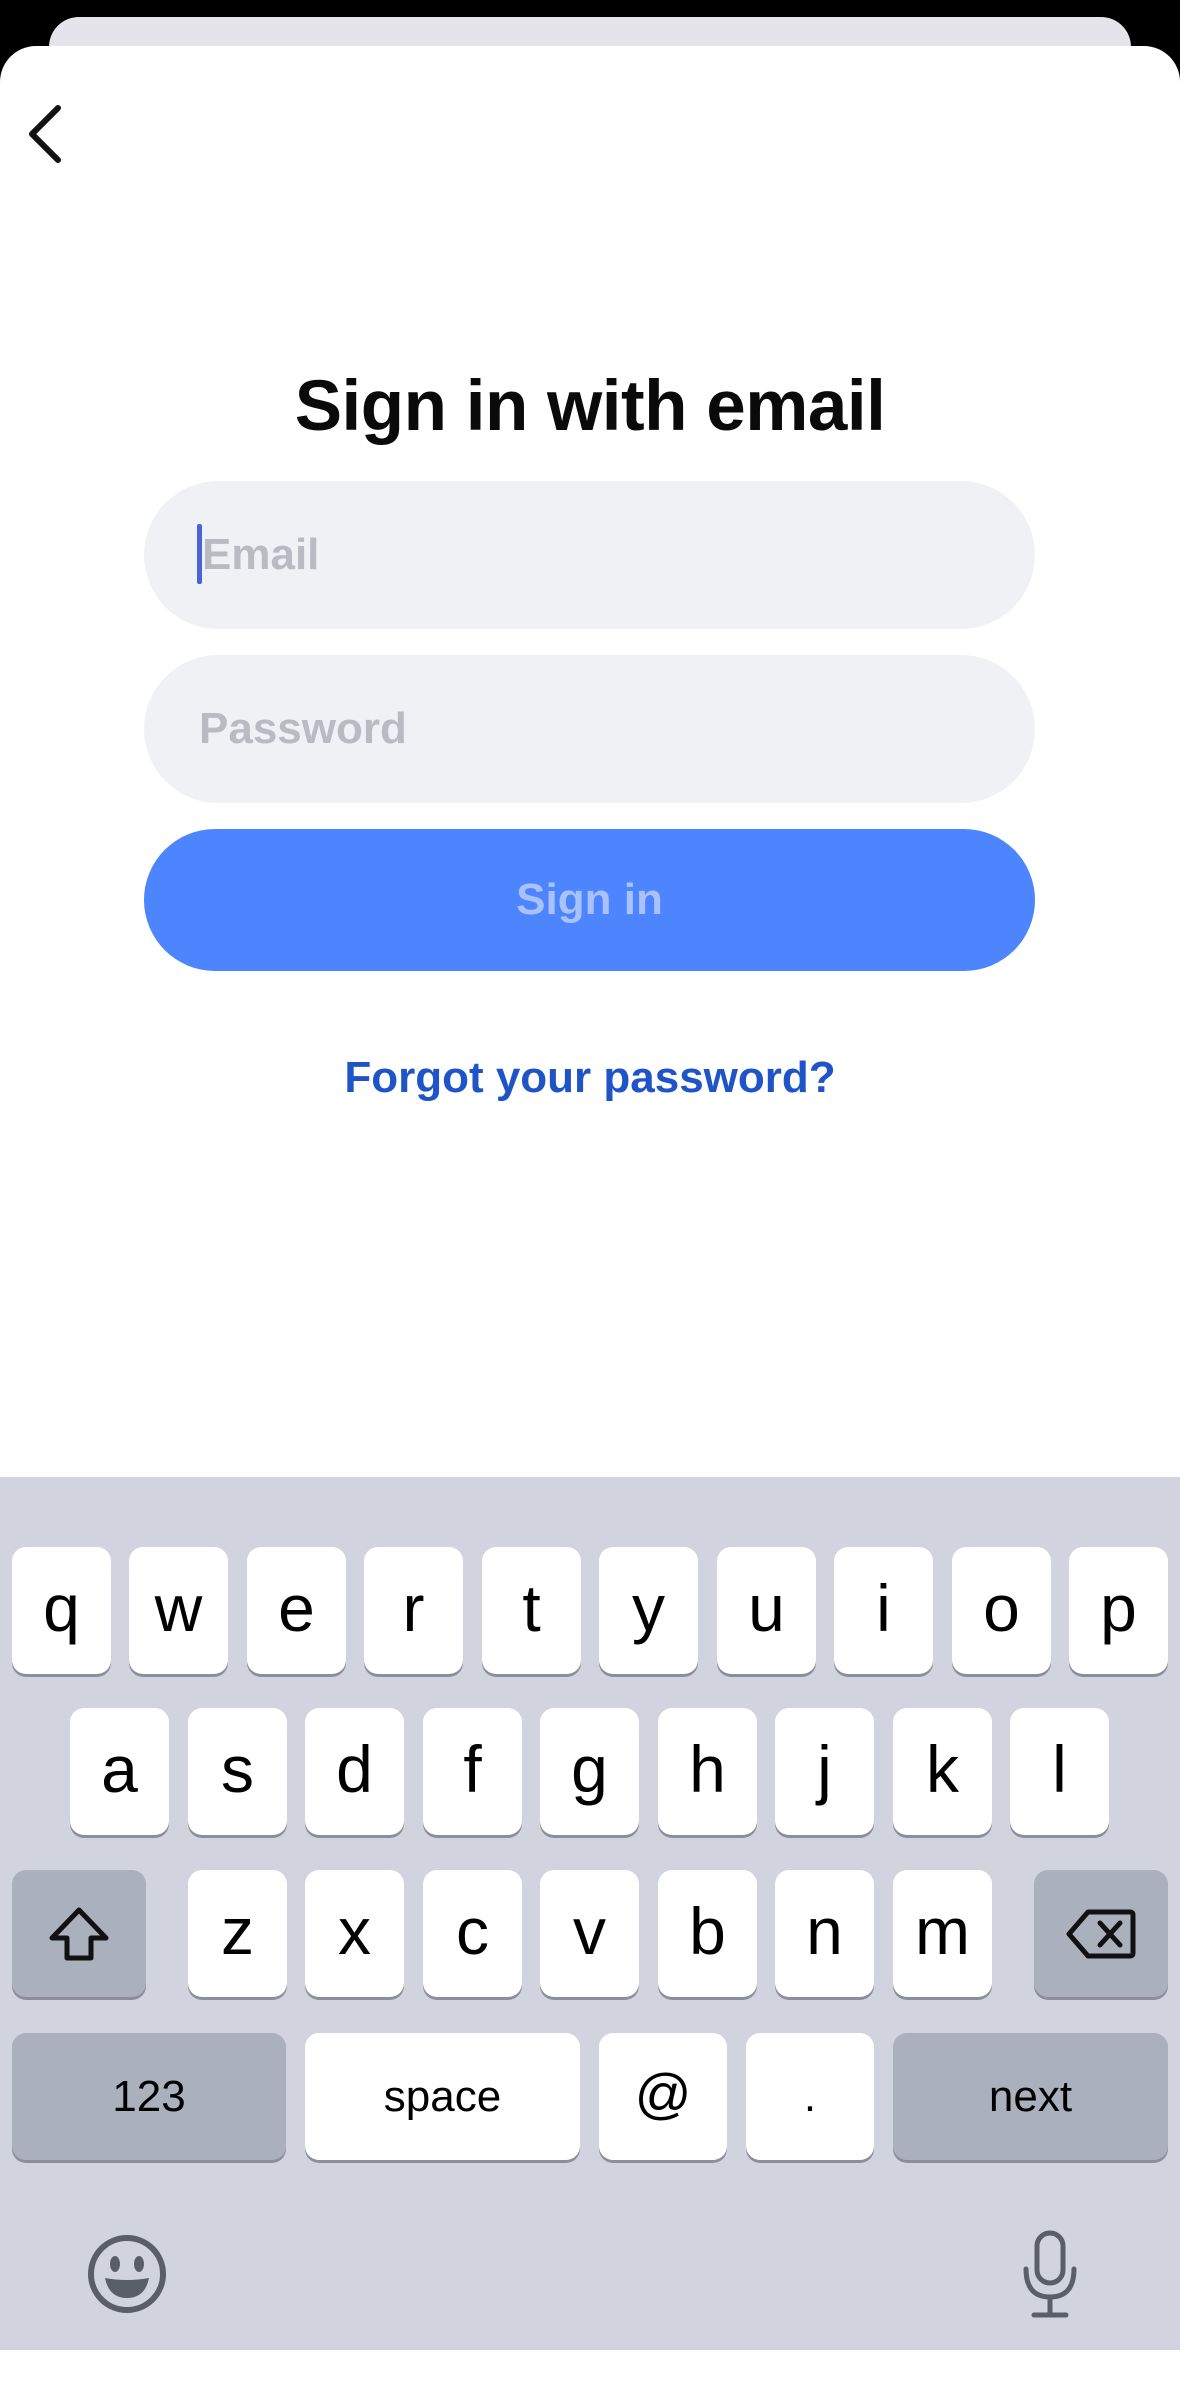  Describe the element at coordinates (149, 2096) in the screenshot. I see `numbers-key: 123` at that location.